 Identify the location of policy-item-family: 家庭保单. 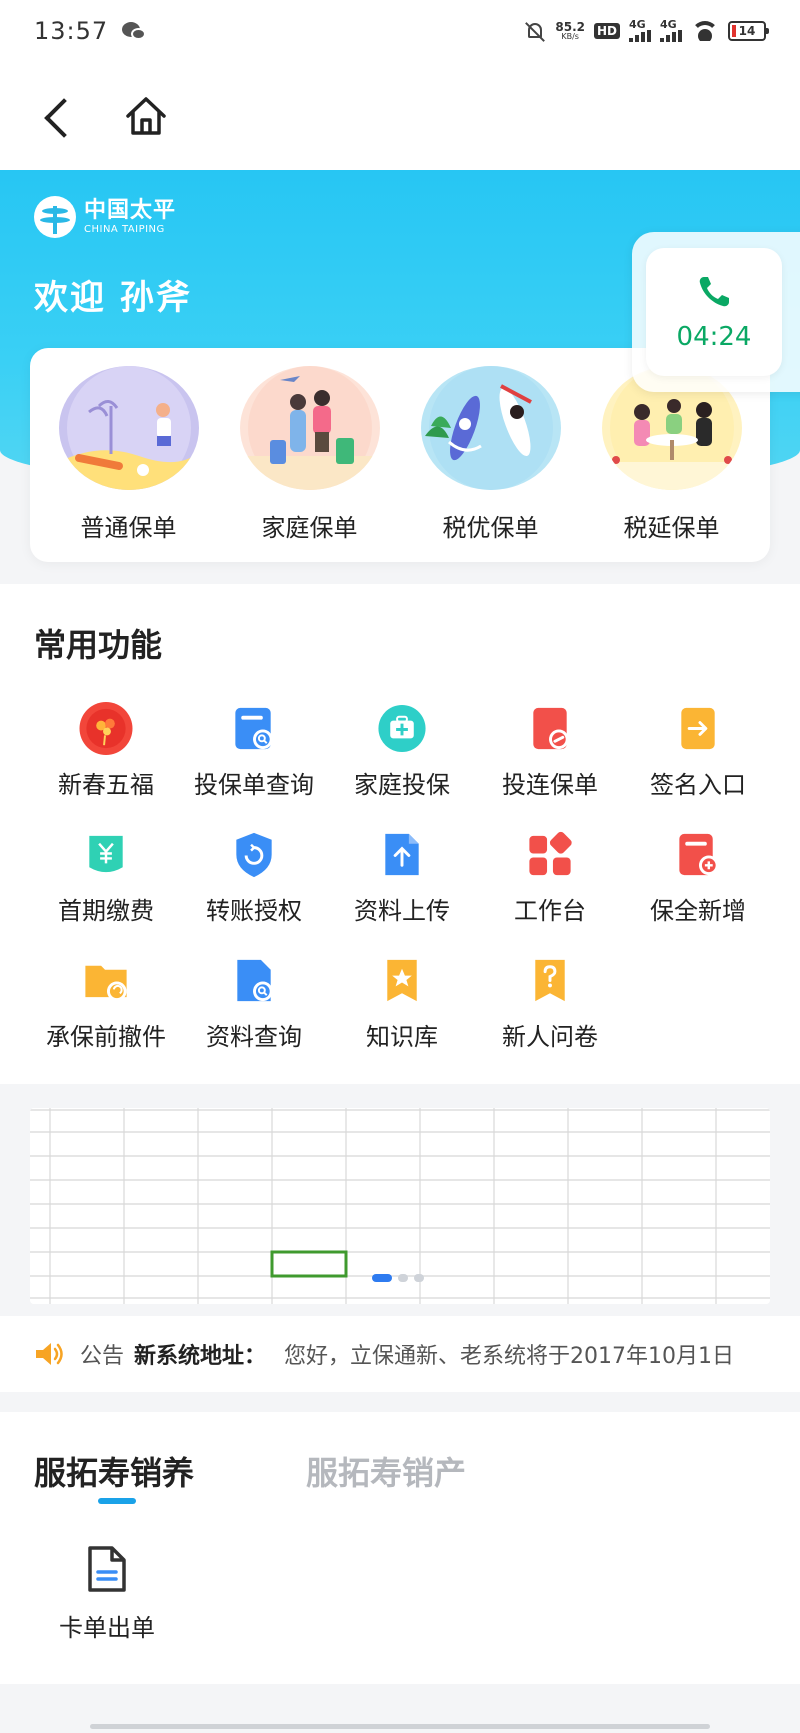
(310, 464).